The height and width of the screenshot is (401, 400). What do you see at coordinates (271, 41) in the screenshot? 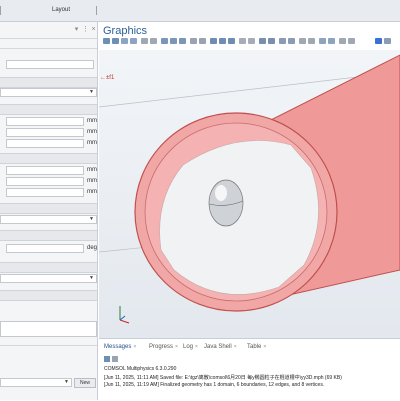
I see `render-icon` at bounding box center [271, 41].